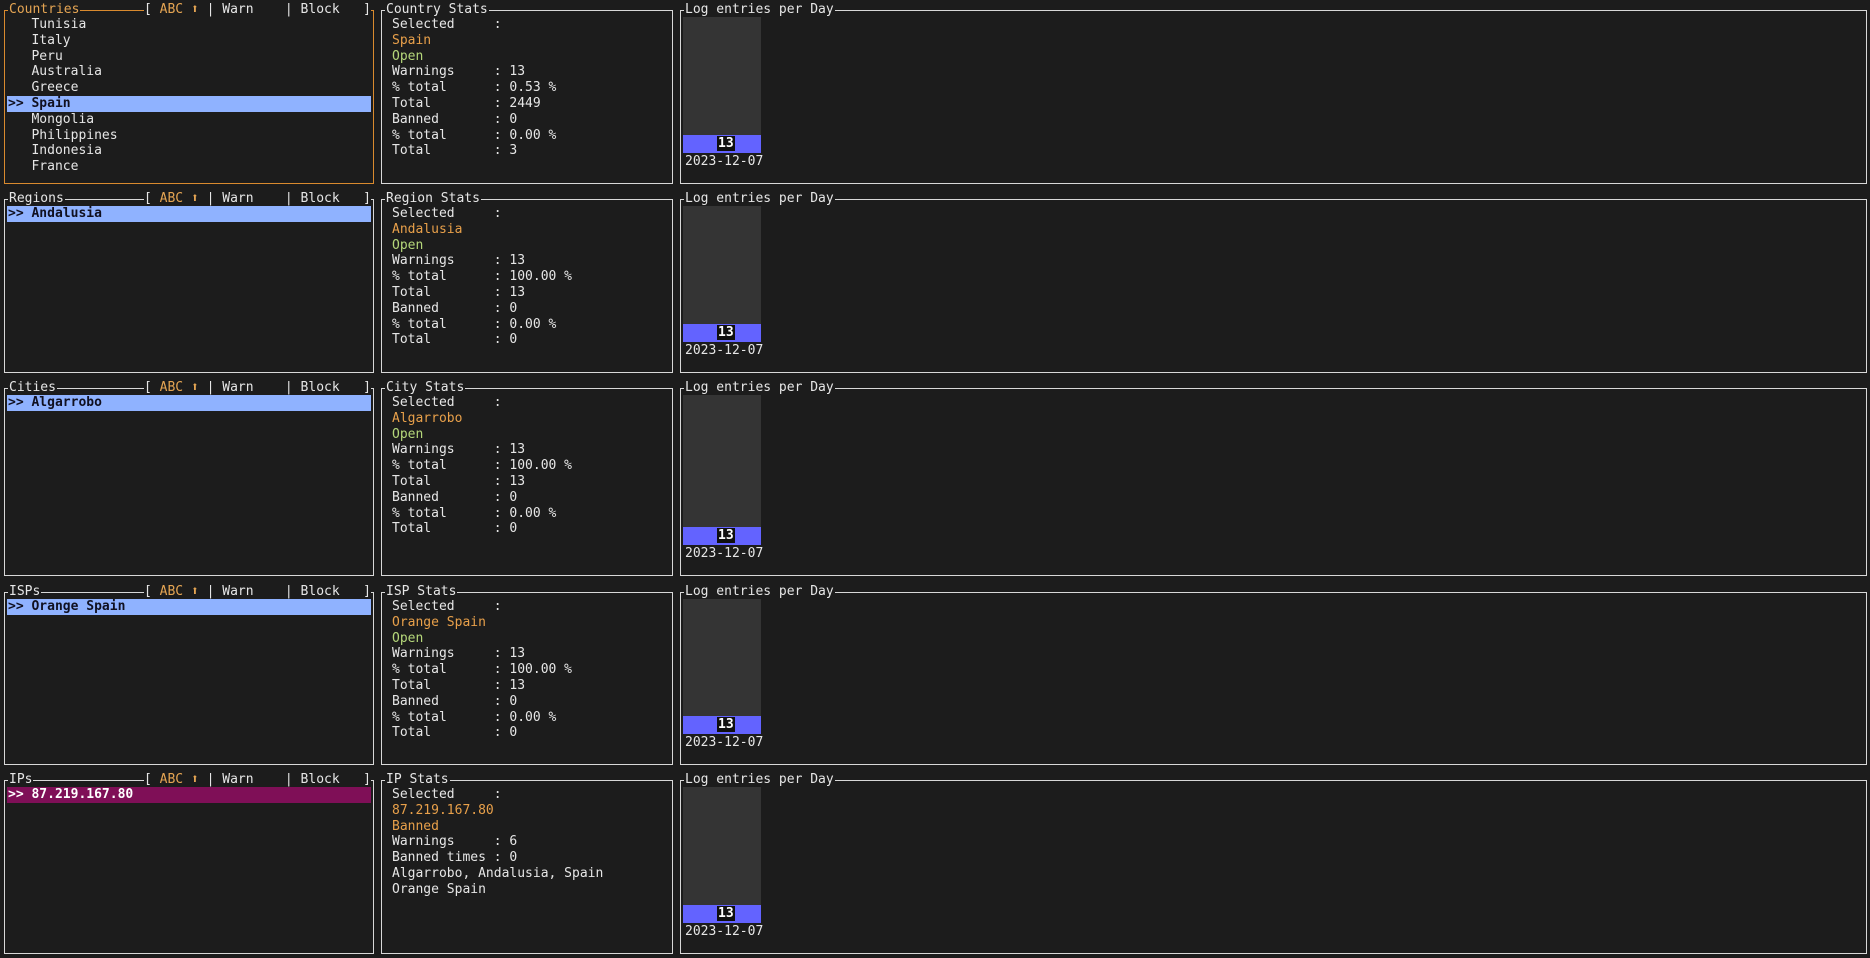  Describe the element at coordinates (189, 88) in the screenshot. I see `list-item: Greece` at that location.